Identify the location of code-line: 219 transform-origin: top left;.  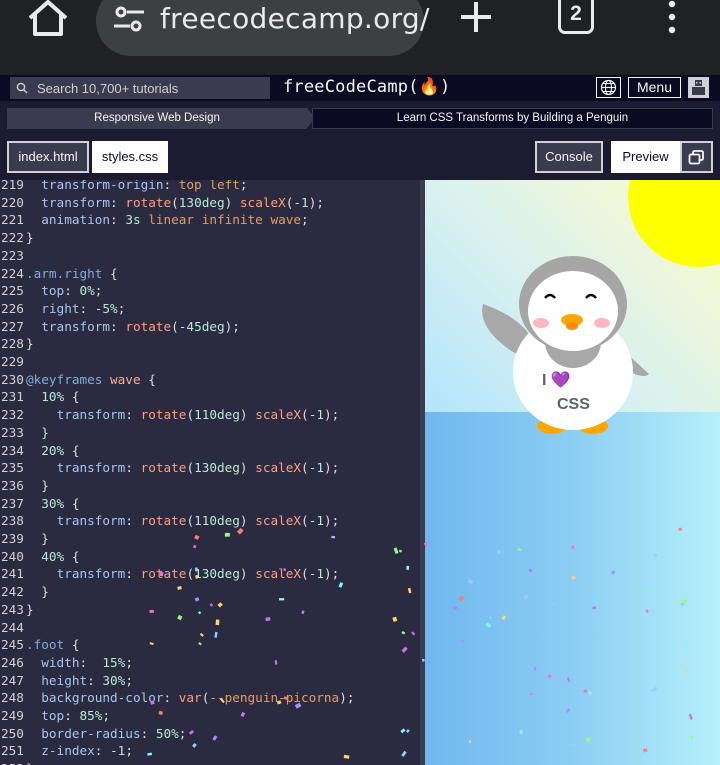
(210, 187).